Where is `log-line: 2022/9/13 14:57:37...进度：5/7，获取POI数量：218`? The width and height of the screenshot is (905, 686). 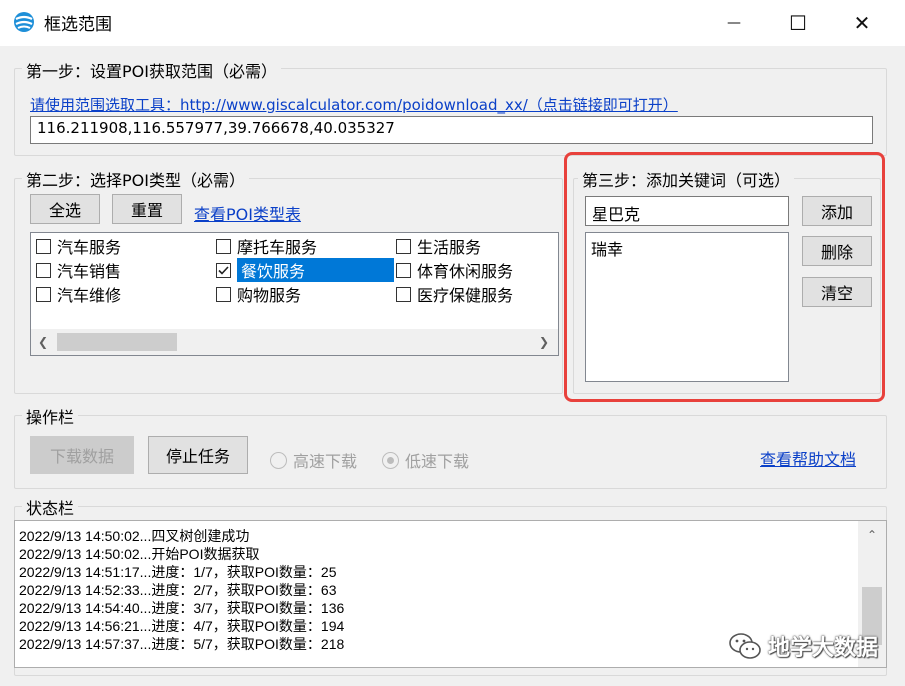
log-line: 2022/9/13 14:57:37...进度：5/7，获取POI数量：218 is located at coordinates (182, 644).